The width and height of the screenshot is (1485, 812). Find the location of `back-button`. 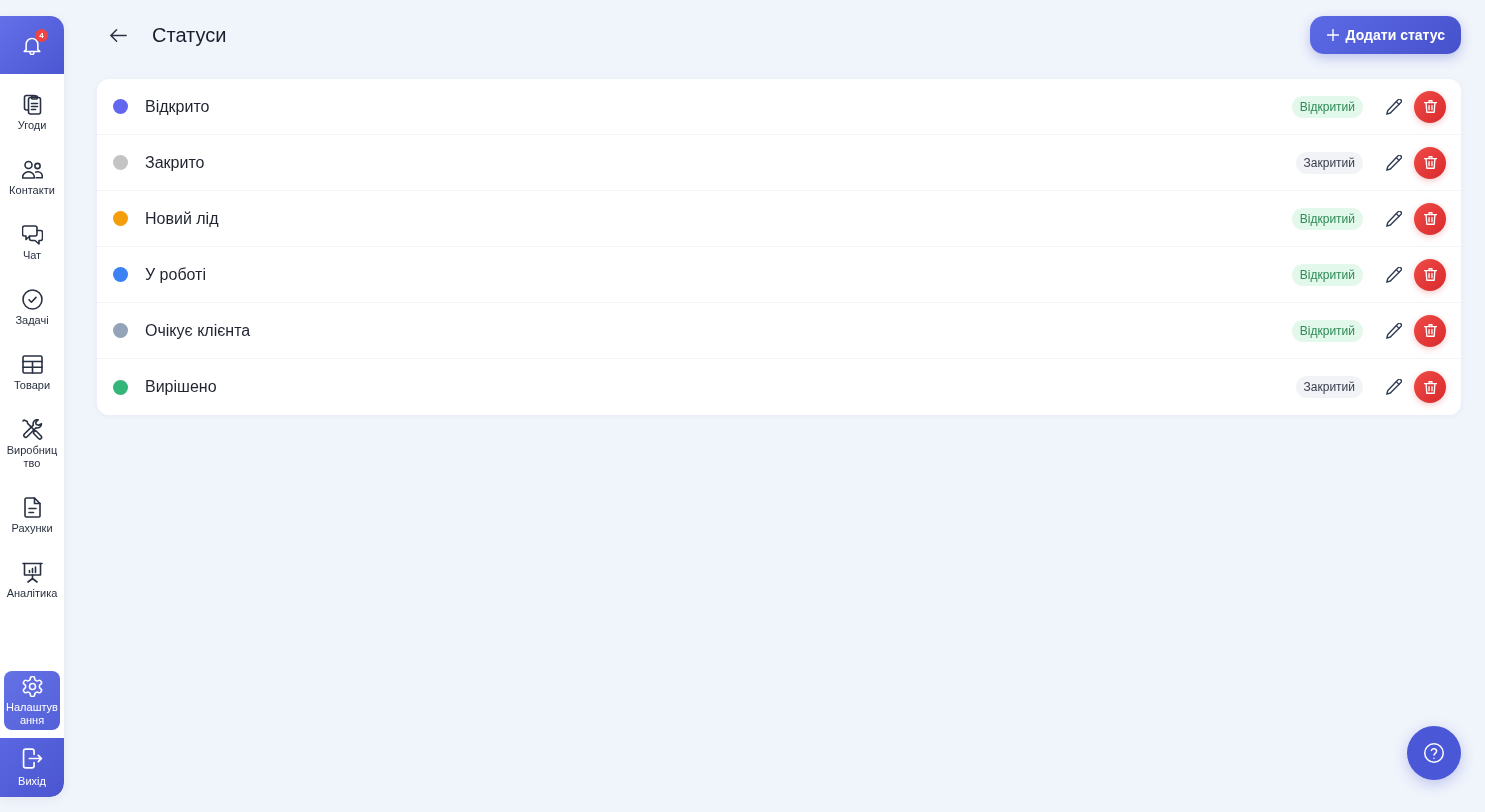

back-button is located at coordinates (118, 35).